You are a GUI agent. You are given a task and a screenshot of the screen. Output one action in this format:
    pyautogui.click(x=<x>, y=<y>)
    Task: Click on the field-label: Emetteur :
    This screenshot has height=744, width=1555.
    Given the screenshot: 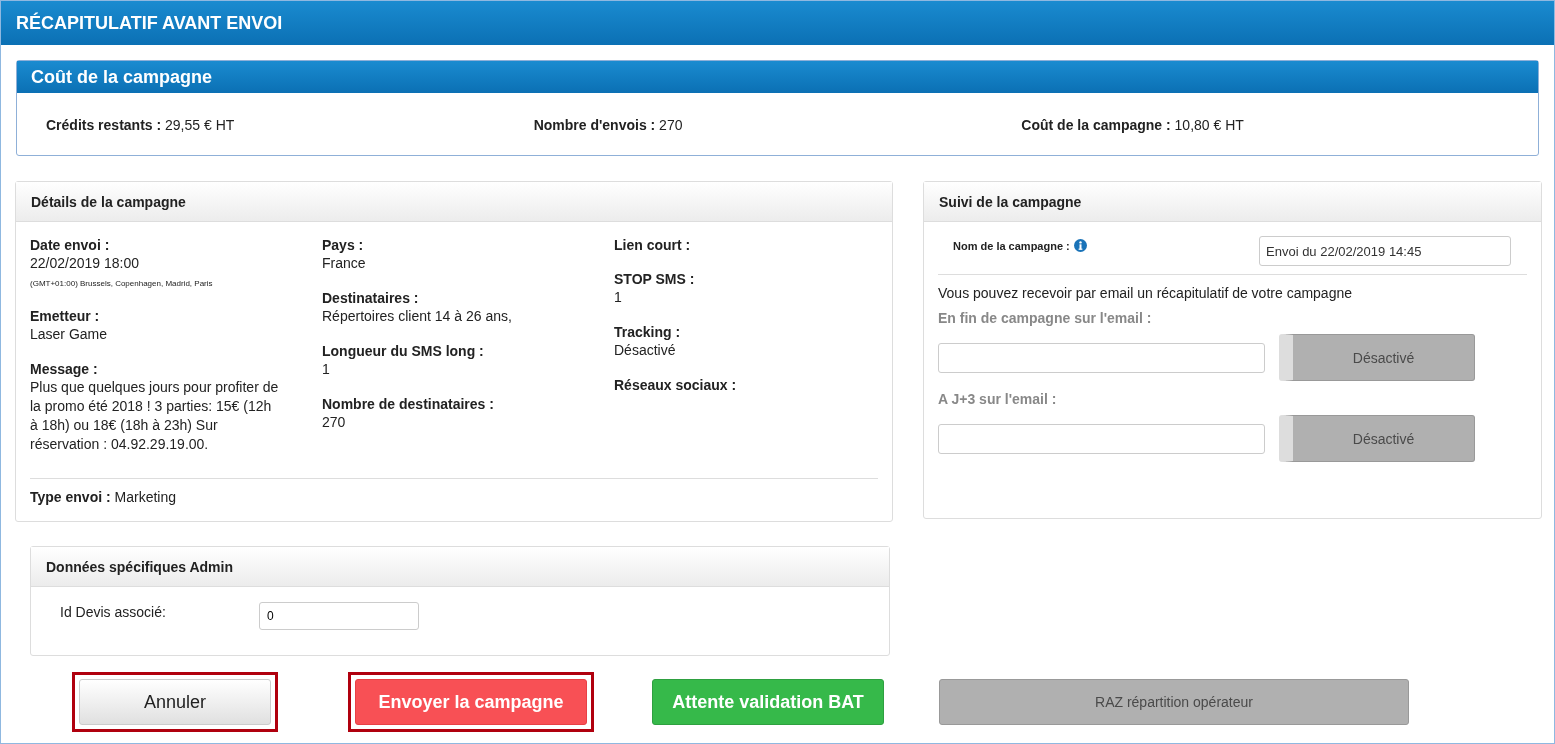 What is the action you would take?
    pyautogui.click(x=65, y=316)
    